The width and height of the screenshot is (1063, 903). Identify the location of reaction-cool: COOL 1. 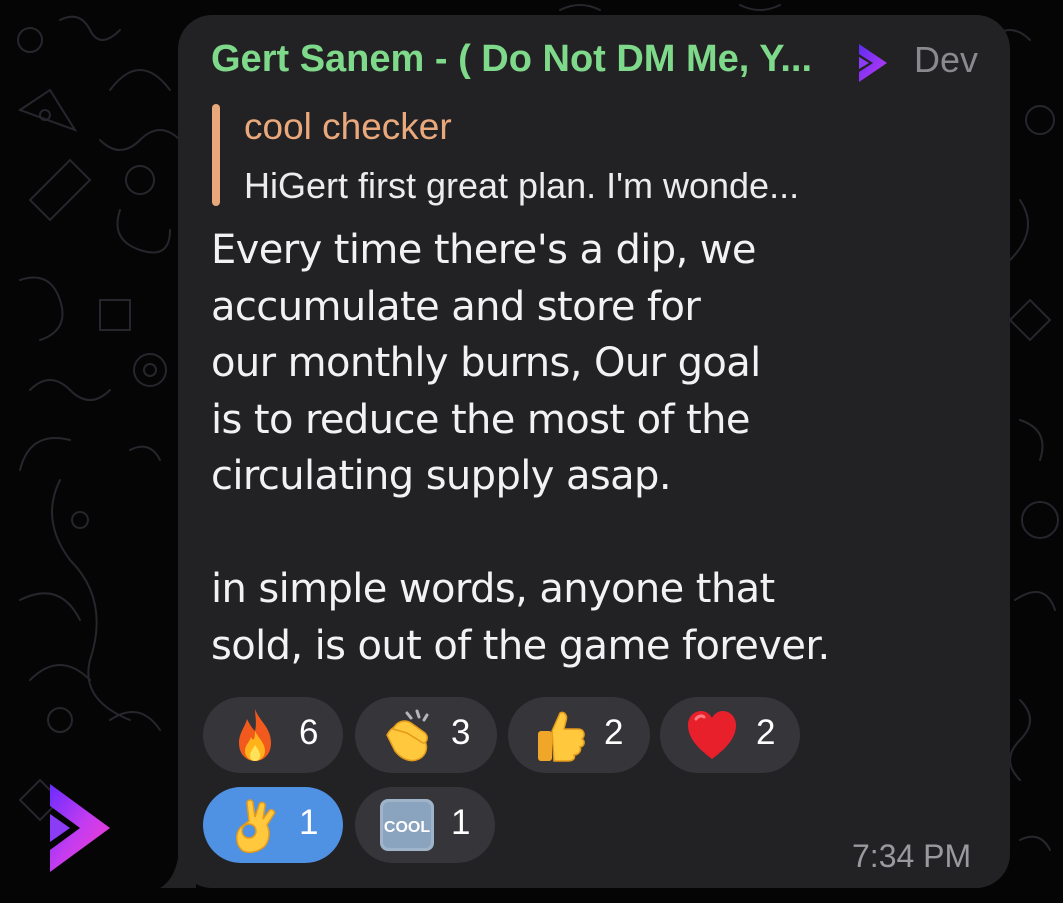
(425, 825).